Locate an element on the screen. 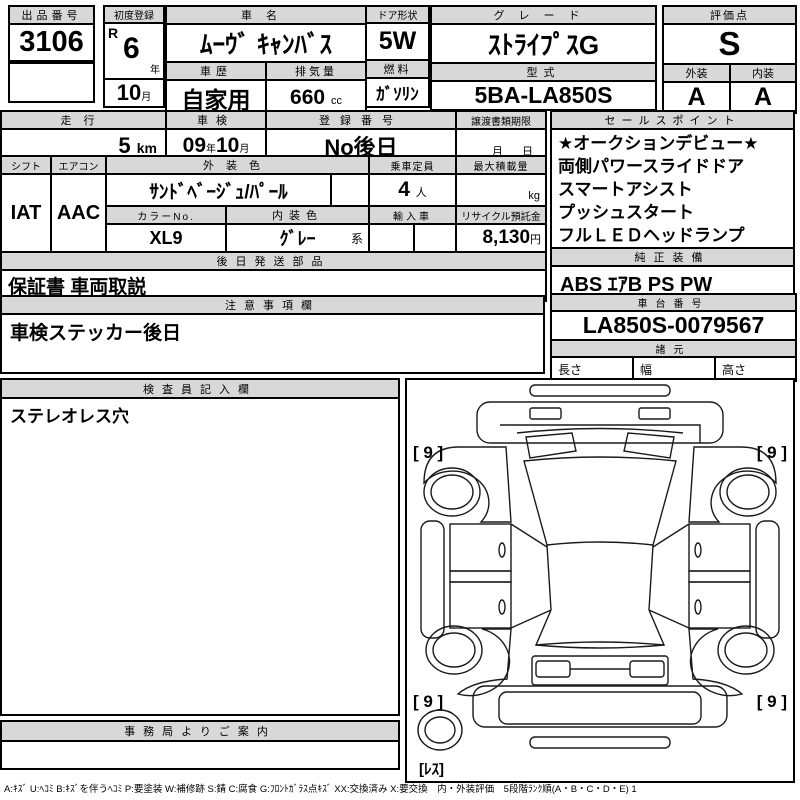 The image size is (800, 800). color-no-label: カラーNo. is located at coordinates (166, 215).